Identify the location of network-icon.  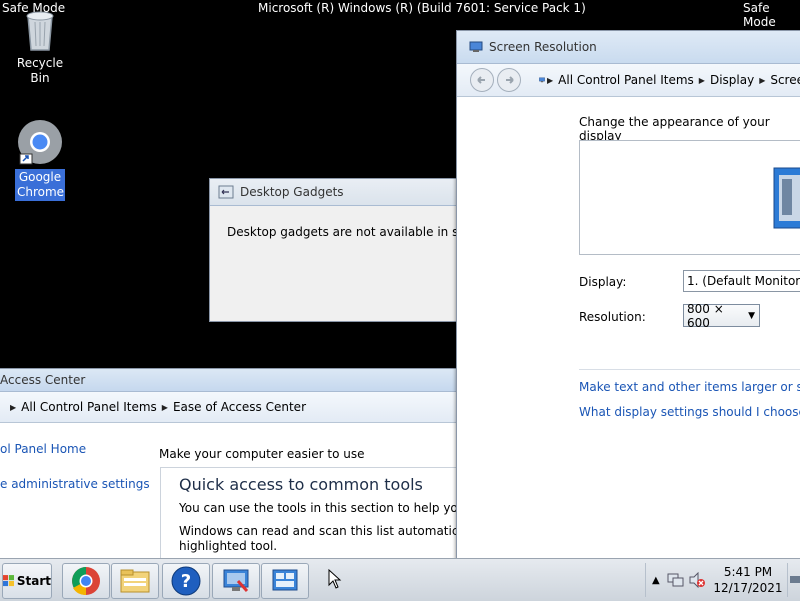
(675, 580).